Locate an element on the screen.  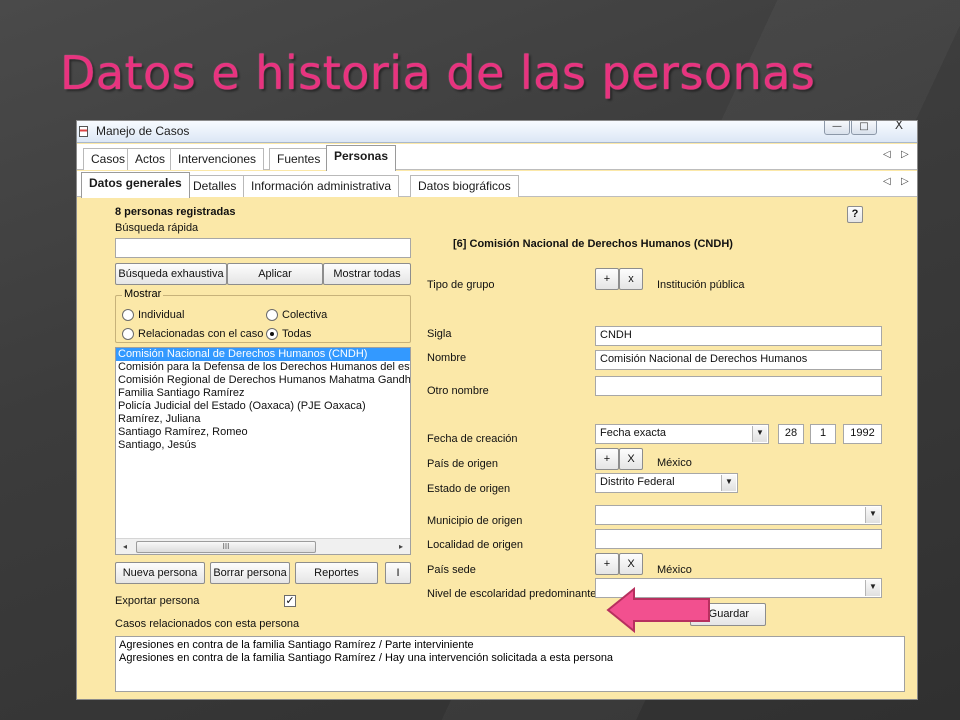
show-filter-legend: Mostrar is located at coordinates (143, 294).